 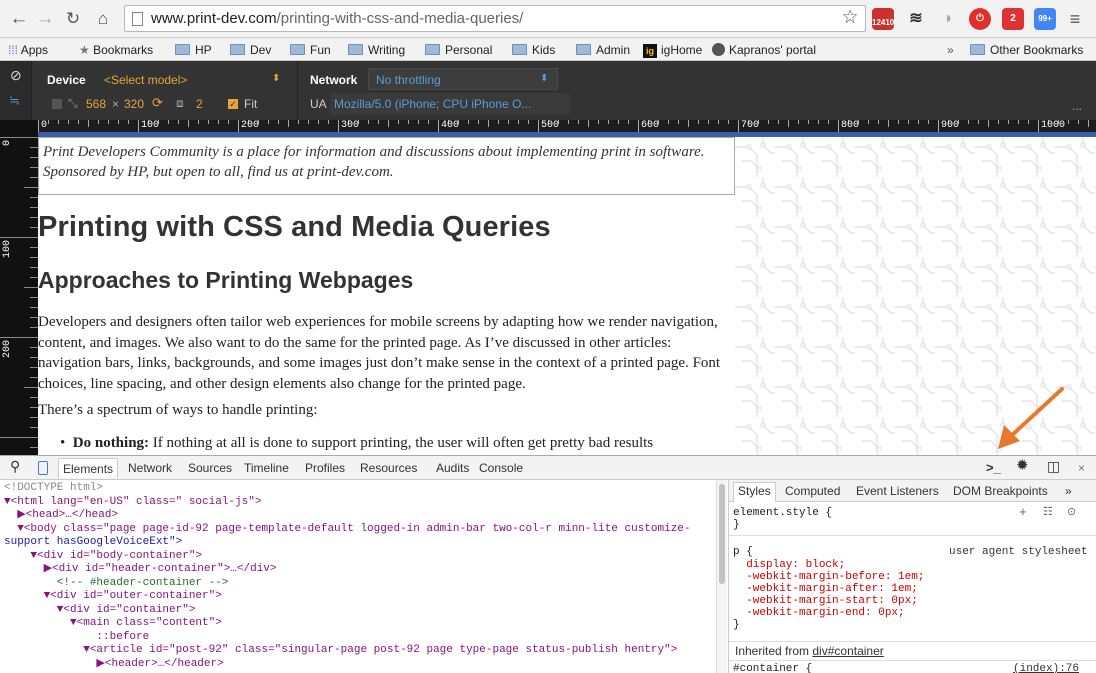 I want to click on elements-scrollbar, so click(x=721, y=576).